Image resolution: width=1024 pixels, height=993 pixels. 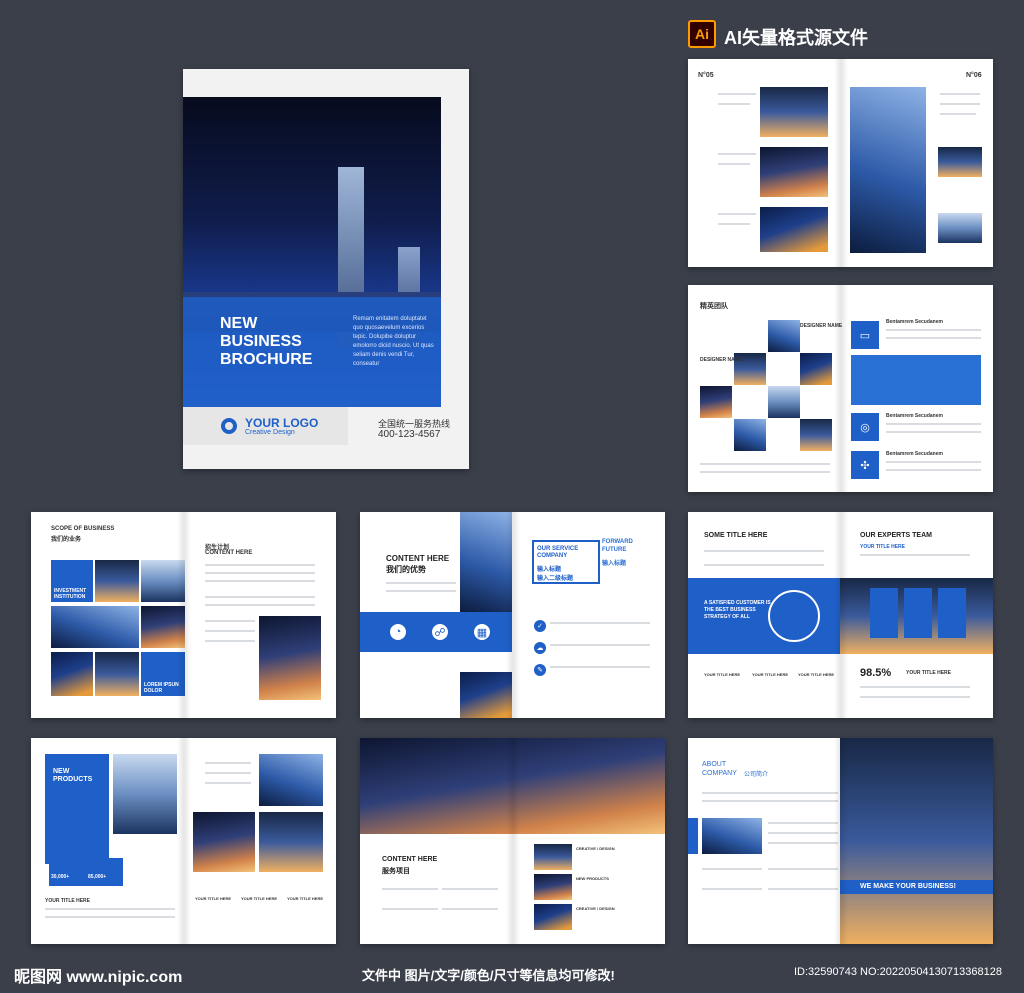 What do you see at coordinates (549, 570) in the screenshot?
I see `service-cn1: 输入标题` at bounding box center [549, 570].